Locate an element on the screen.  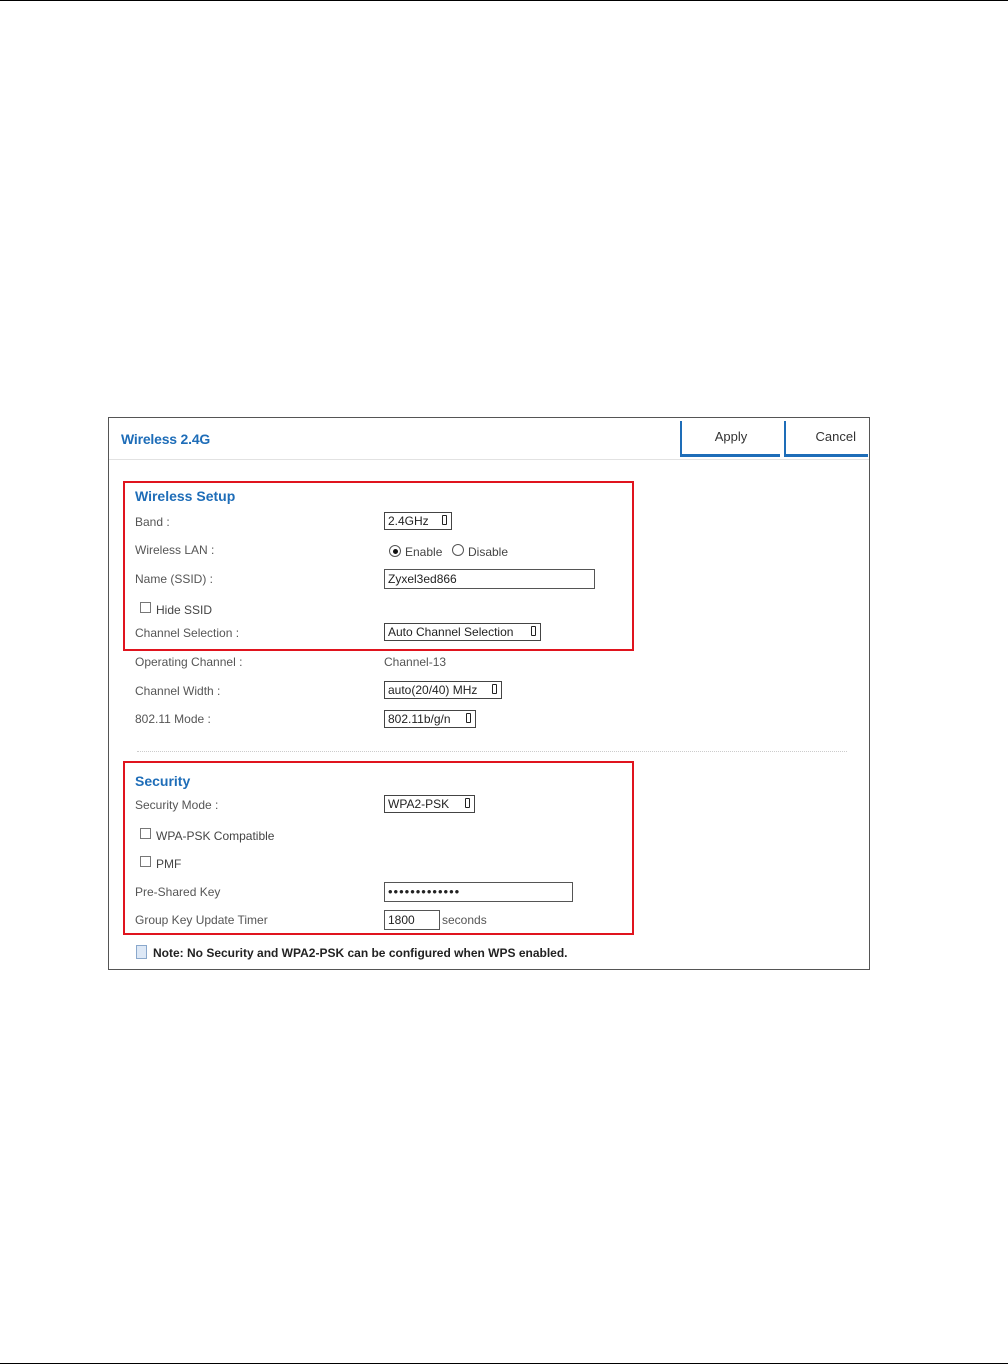
band-label: Band : is located at coordinates (152, 522).